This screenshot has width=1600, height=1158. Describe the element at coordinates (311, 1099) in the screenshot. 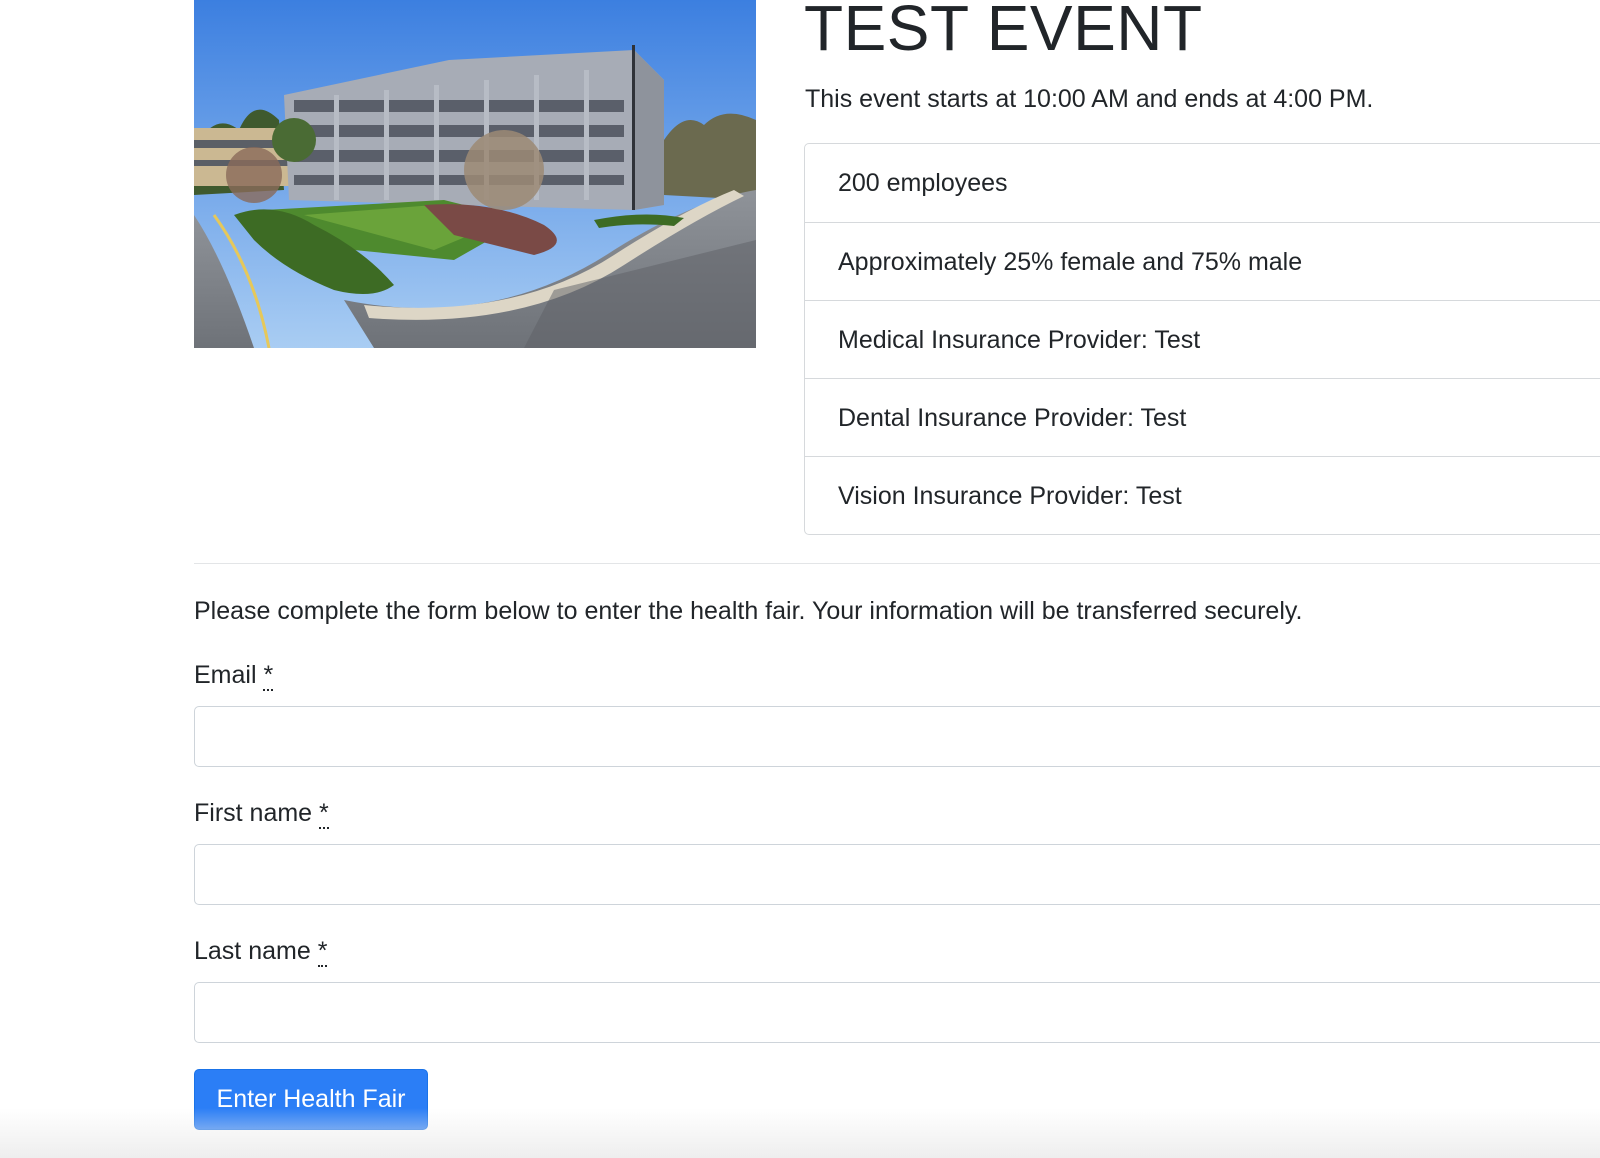

I see `enter-health-fair-button: Enter Health Fair` at that location.